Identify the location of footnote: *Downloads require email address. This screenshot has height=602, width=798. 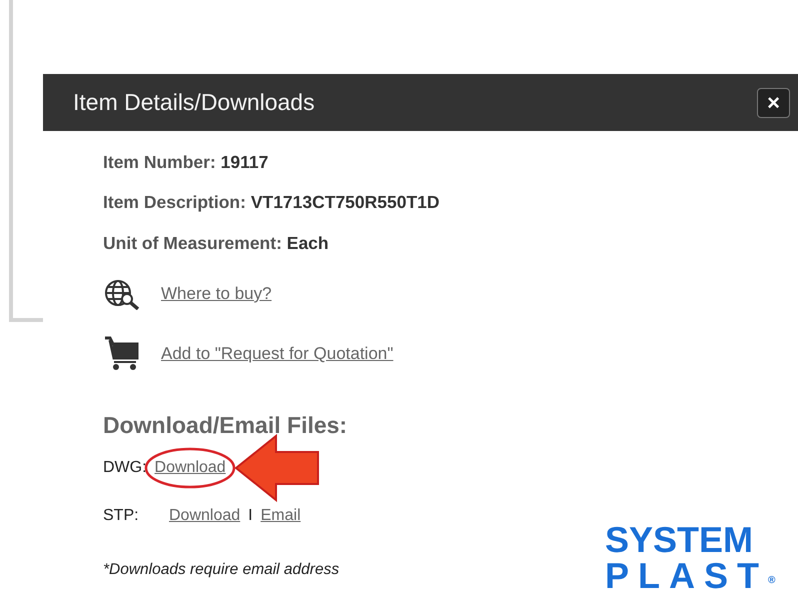
(221, 570).